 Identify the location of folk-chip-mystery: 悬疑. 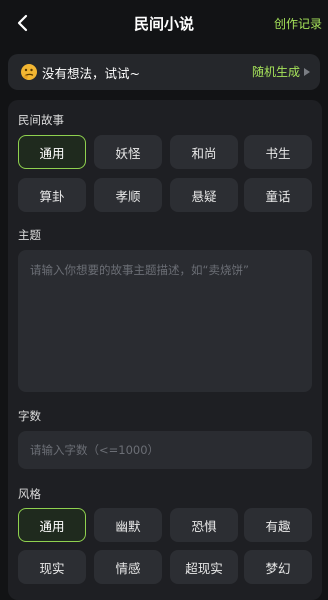
(204, 195).